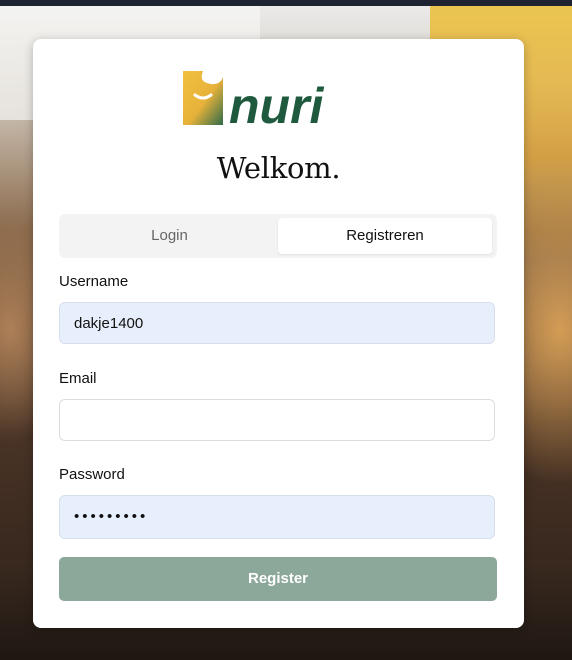 The height and width of the screenshot is (660, 572). I want to click on email-input, so click(277, 420).